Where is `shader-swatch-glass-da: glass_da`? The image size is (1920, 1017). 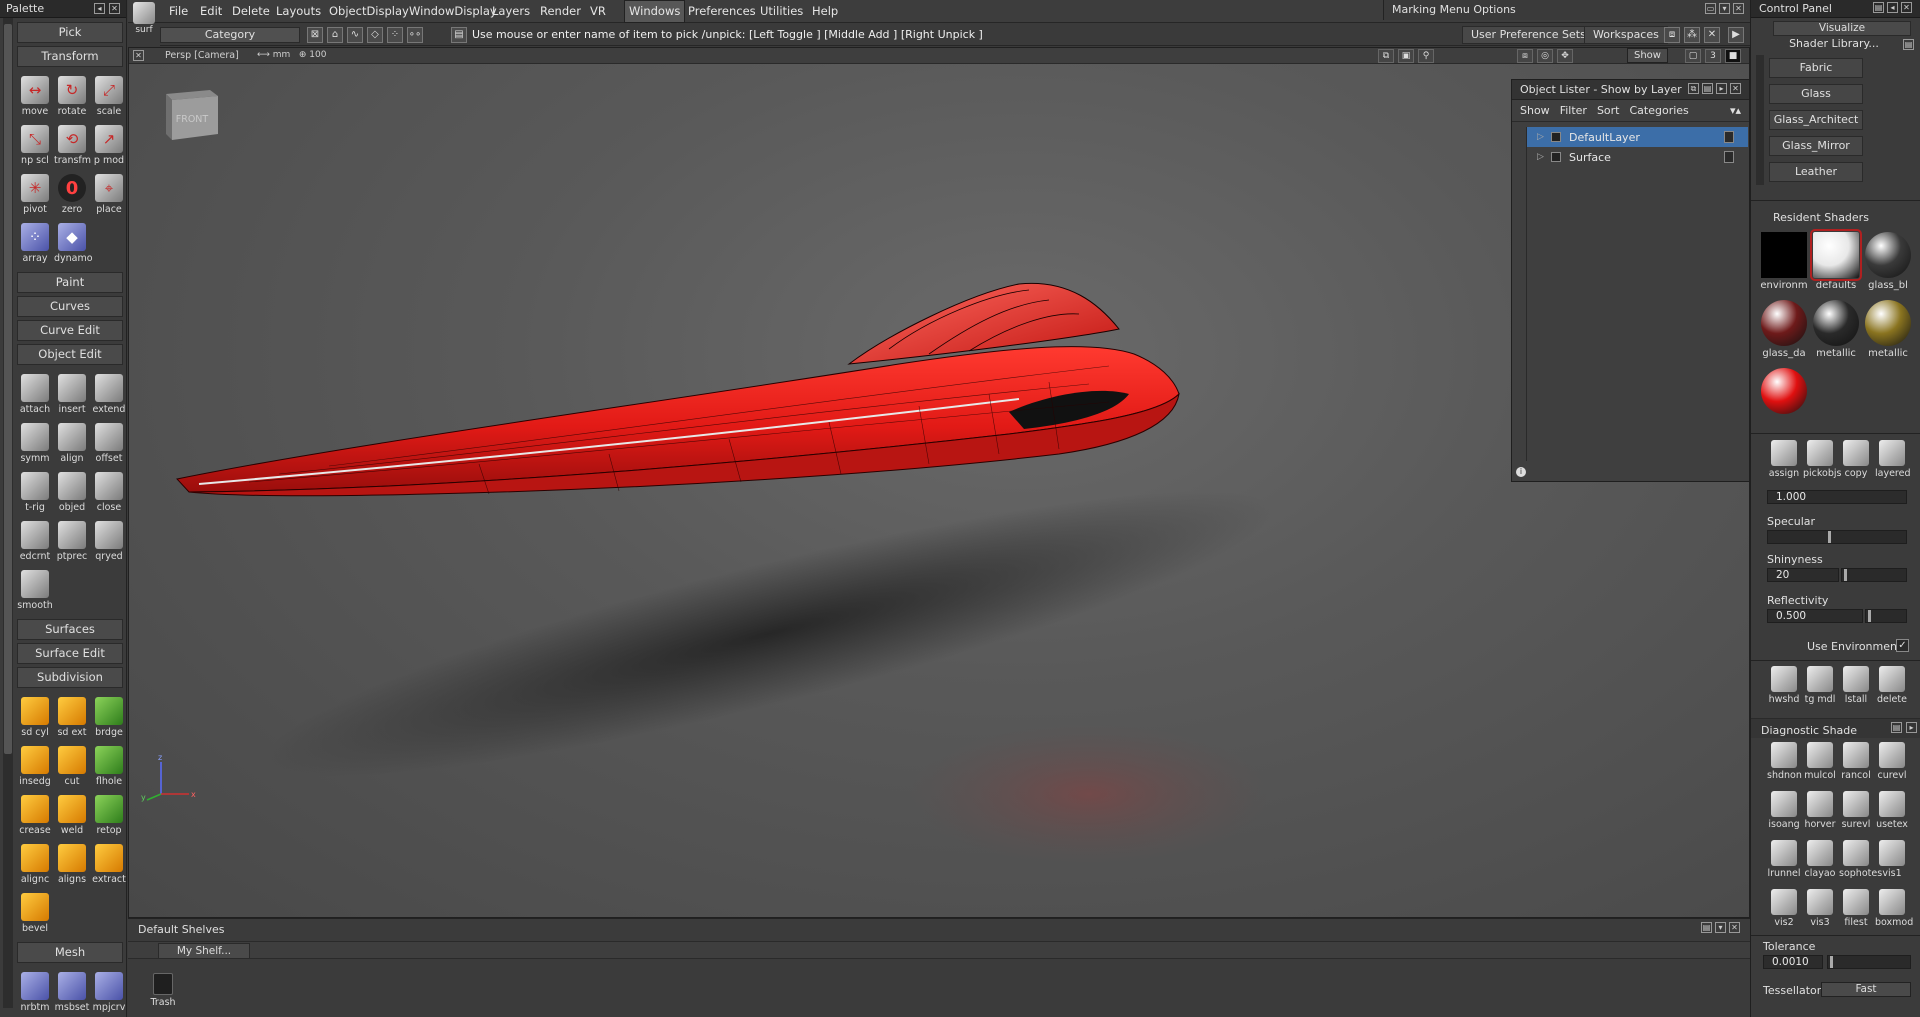
shader-swatch-glass-da: glass_da is located at coordinates (1784, 329).